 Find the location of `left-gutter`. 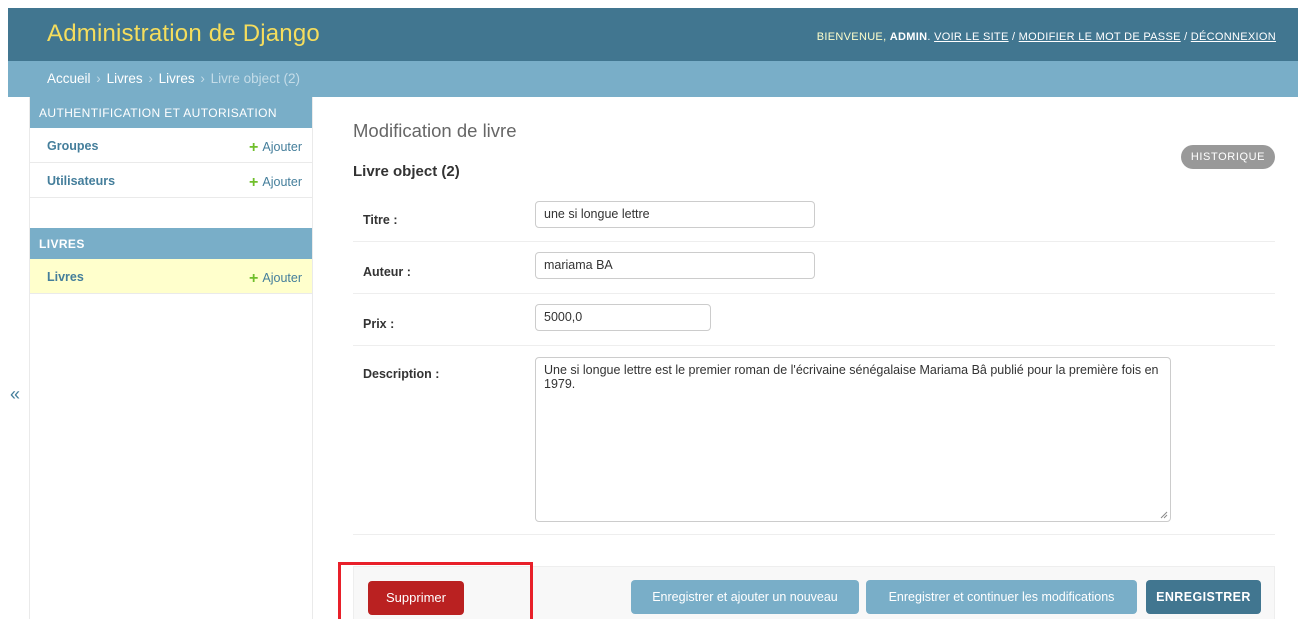

left-gutter is located at coordinates (4, 313).